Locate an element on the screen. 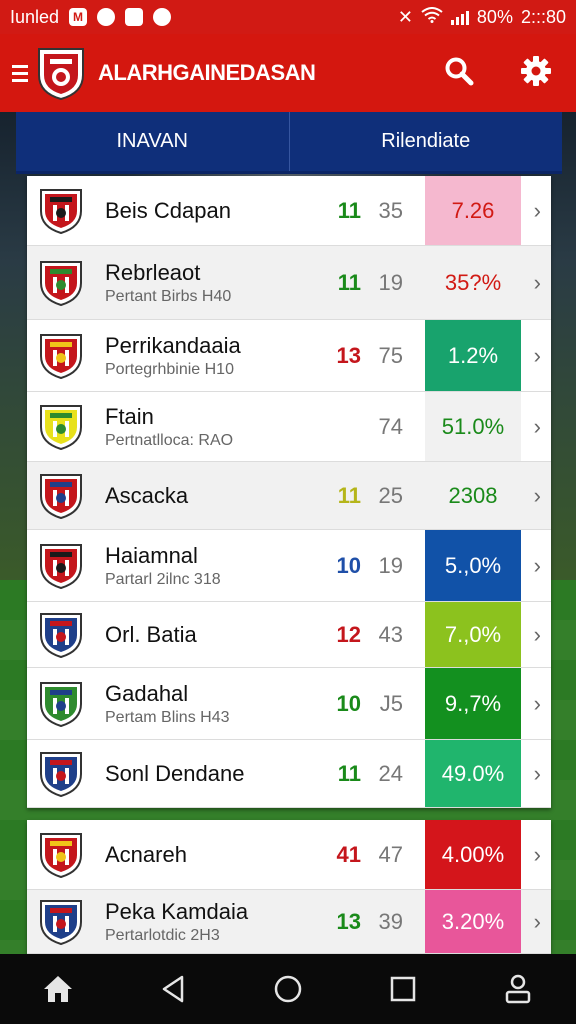 The width and height of the screenshot is (576, 1024). team-name-block: Sonl Dendane is located at coordinates (210, 774).